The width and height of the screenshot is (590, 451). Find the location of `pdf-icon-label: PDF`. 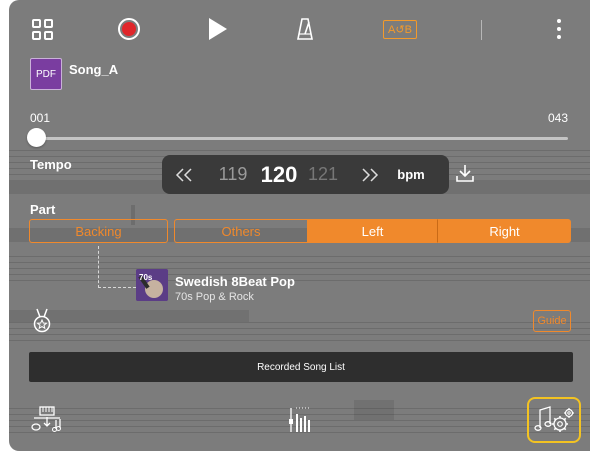

pdf-icon-label: PDF is located at coordinates (46, 74).